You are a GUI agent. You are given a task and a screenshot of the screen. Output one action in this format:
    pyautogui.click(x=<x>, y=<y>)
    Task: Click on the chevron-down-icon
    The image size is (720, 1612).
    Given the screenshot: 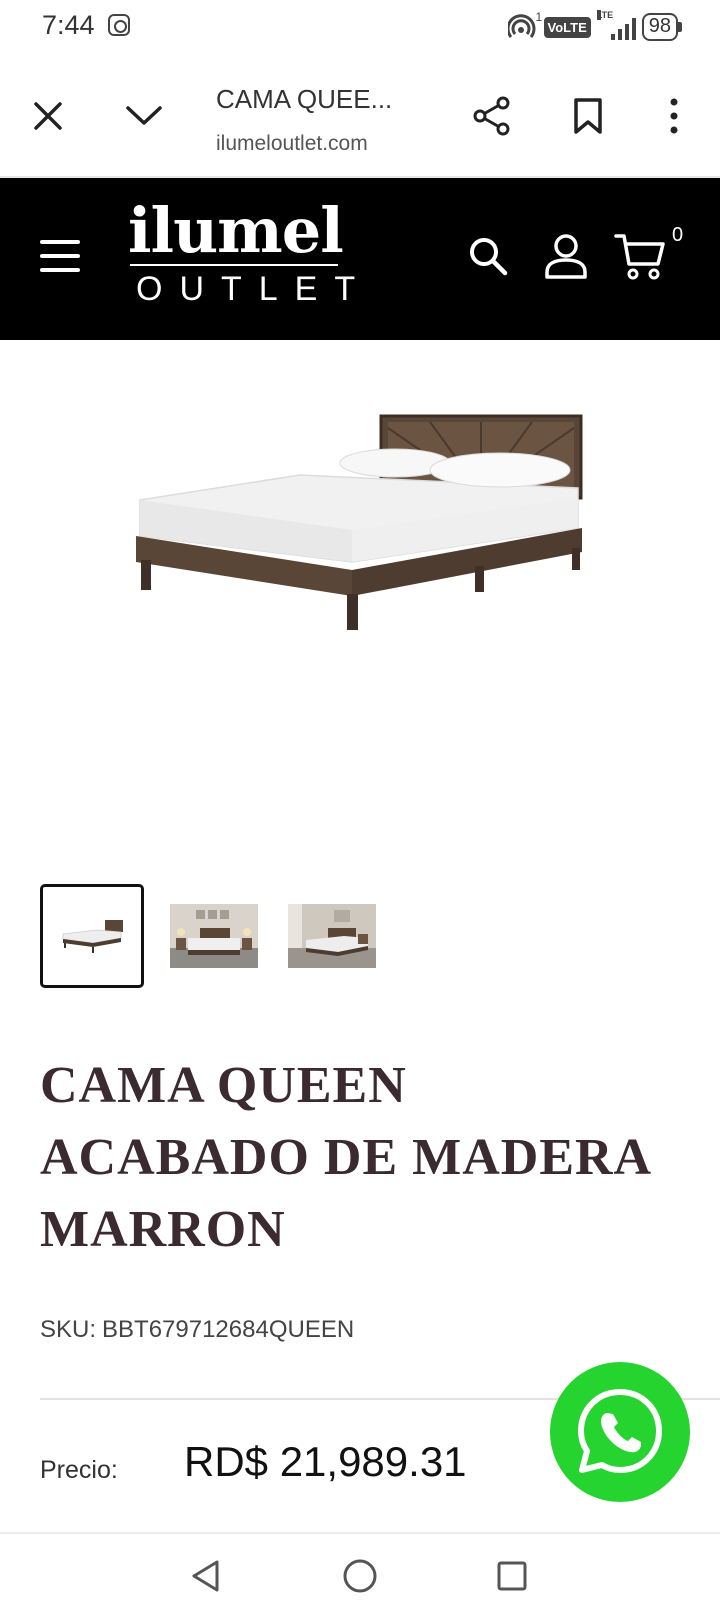 What is the action you would take?
    pyautogui.click(x=144, y=115)
    